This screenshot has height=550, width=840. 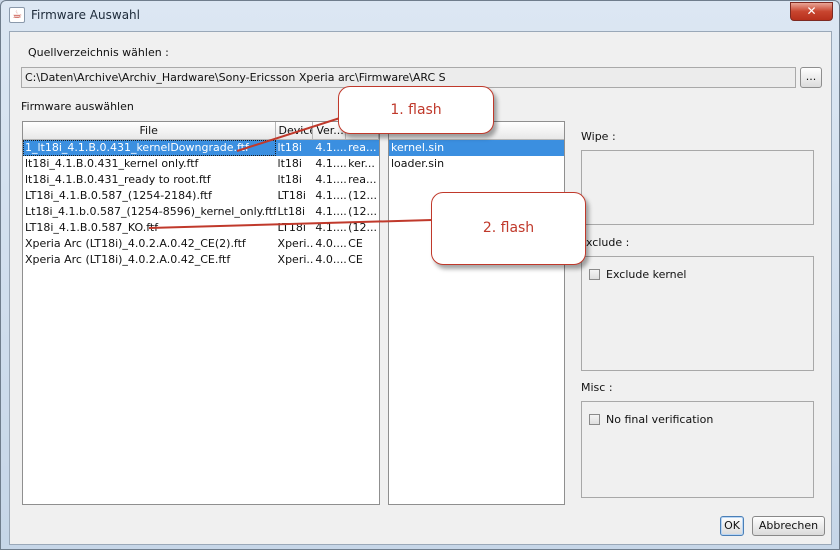 What do you see at coordinates (476, 313) in the screenshot?
I see `content-list: kernel.sin loader.sin` at bounding box center [476, 313].